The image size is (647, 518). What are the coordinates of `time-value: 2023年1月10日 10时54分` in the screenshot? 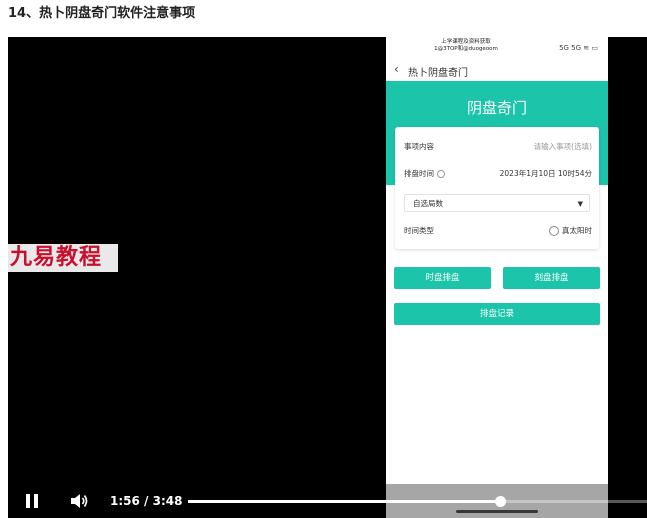 It's located at (546, 174).